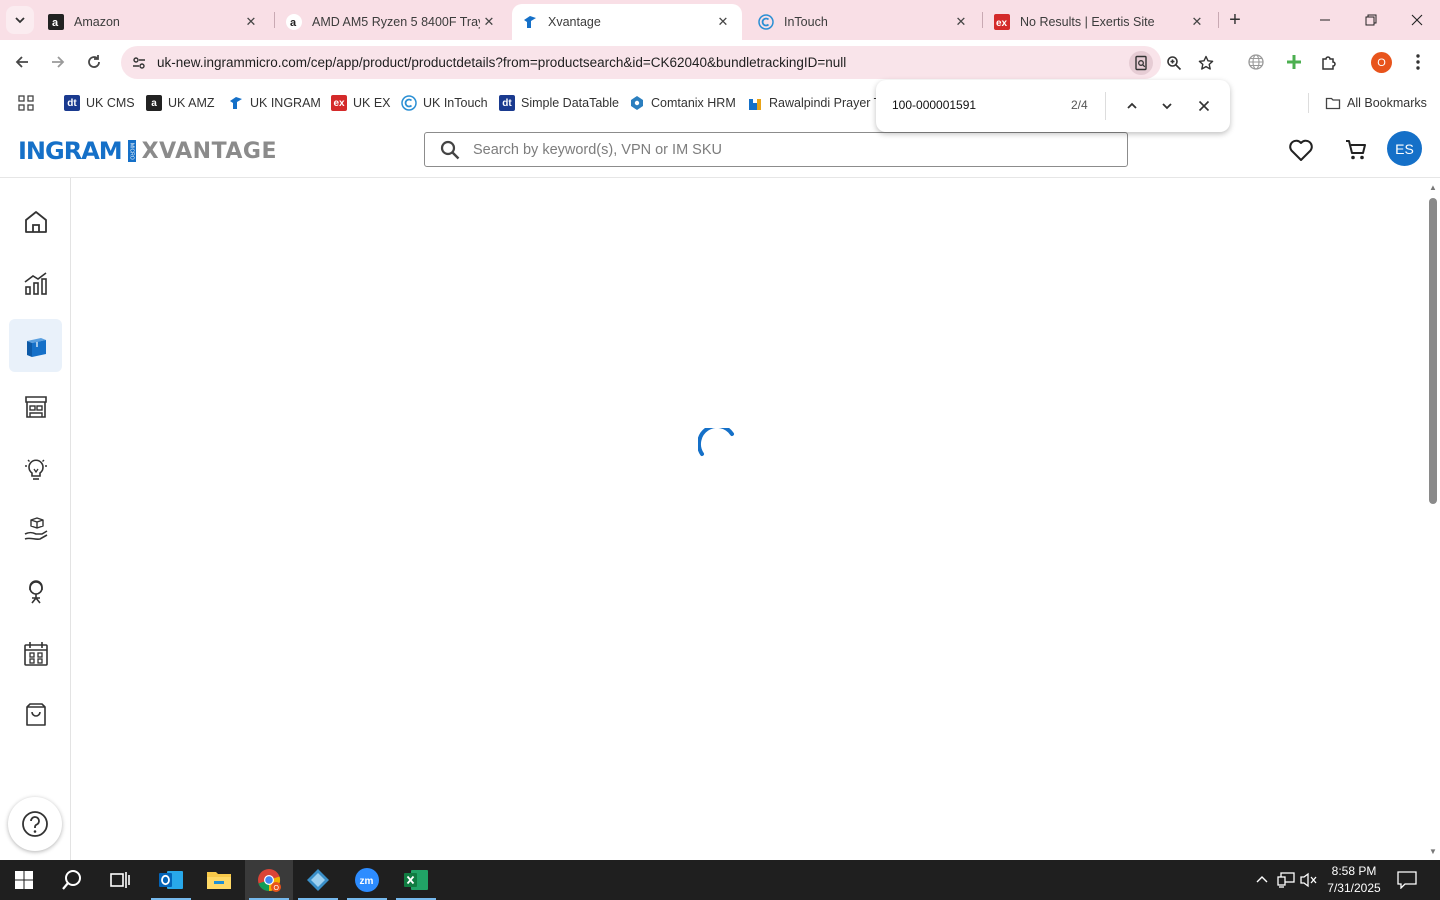 The image size is (1440, 900). I want to click on taskbar-excel, so click(416, 880).